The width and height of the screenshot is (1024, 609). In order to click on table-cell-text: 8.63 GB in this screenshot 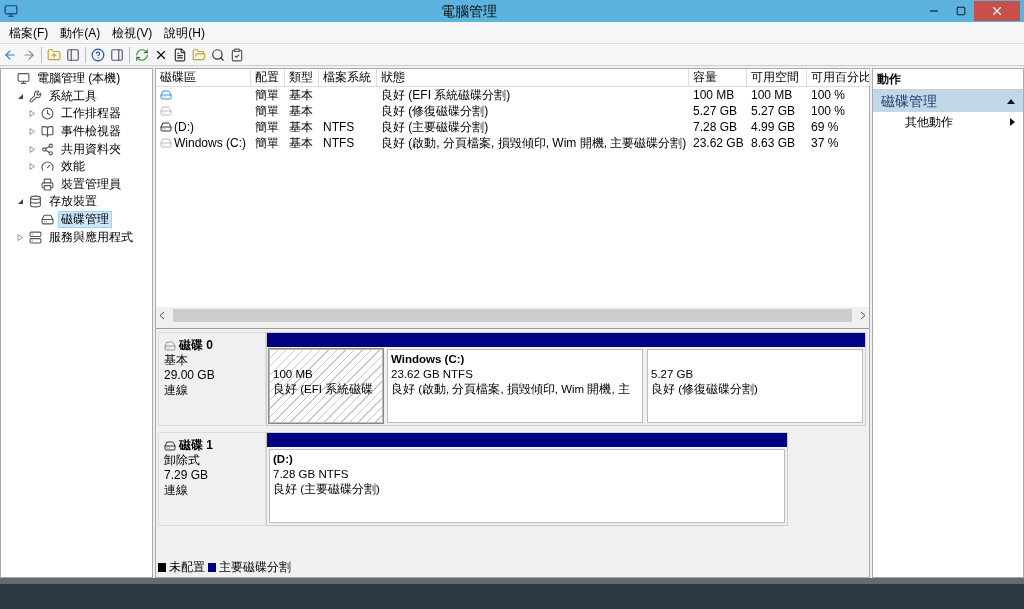, I will do `click(773, 143)`.